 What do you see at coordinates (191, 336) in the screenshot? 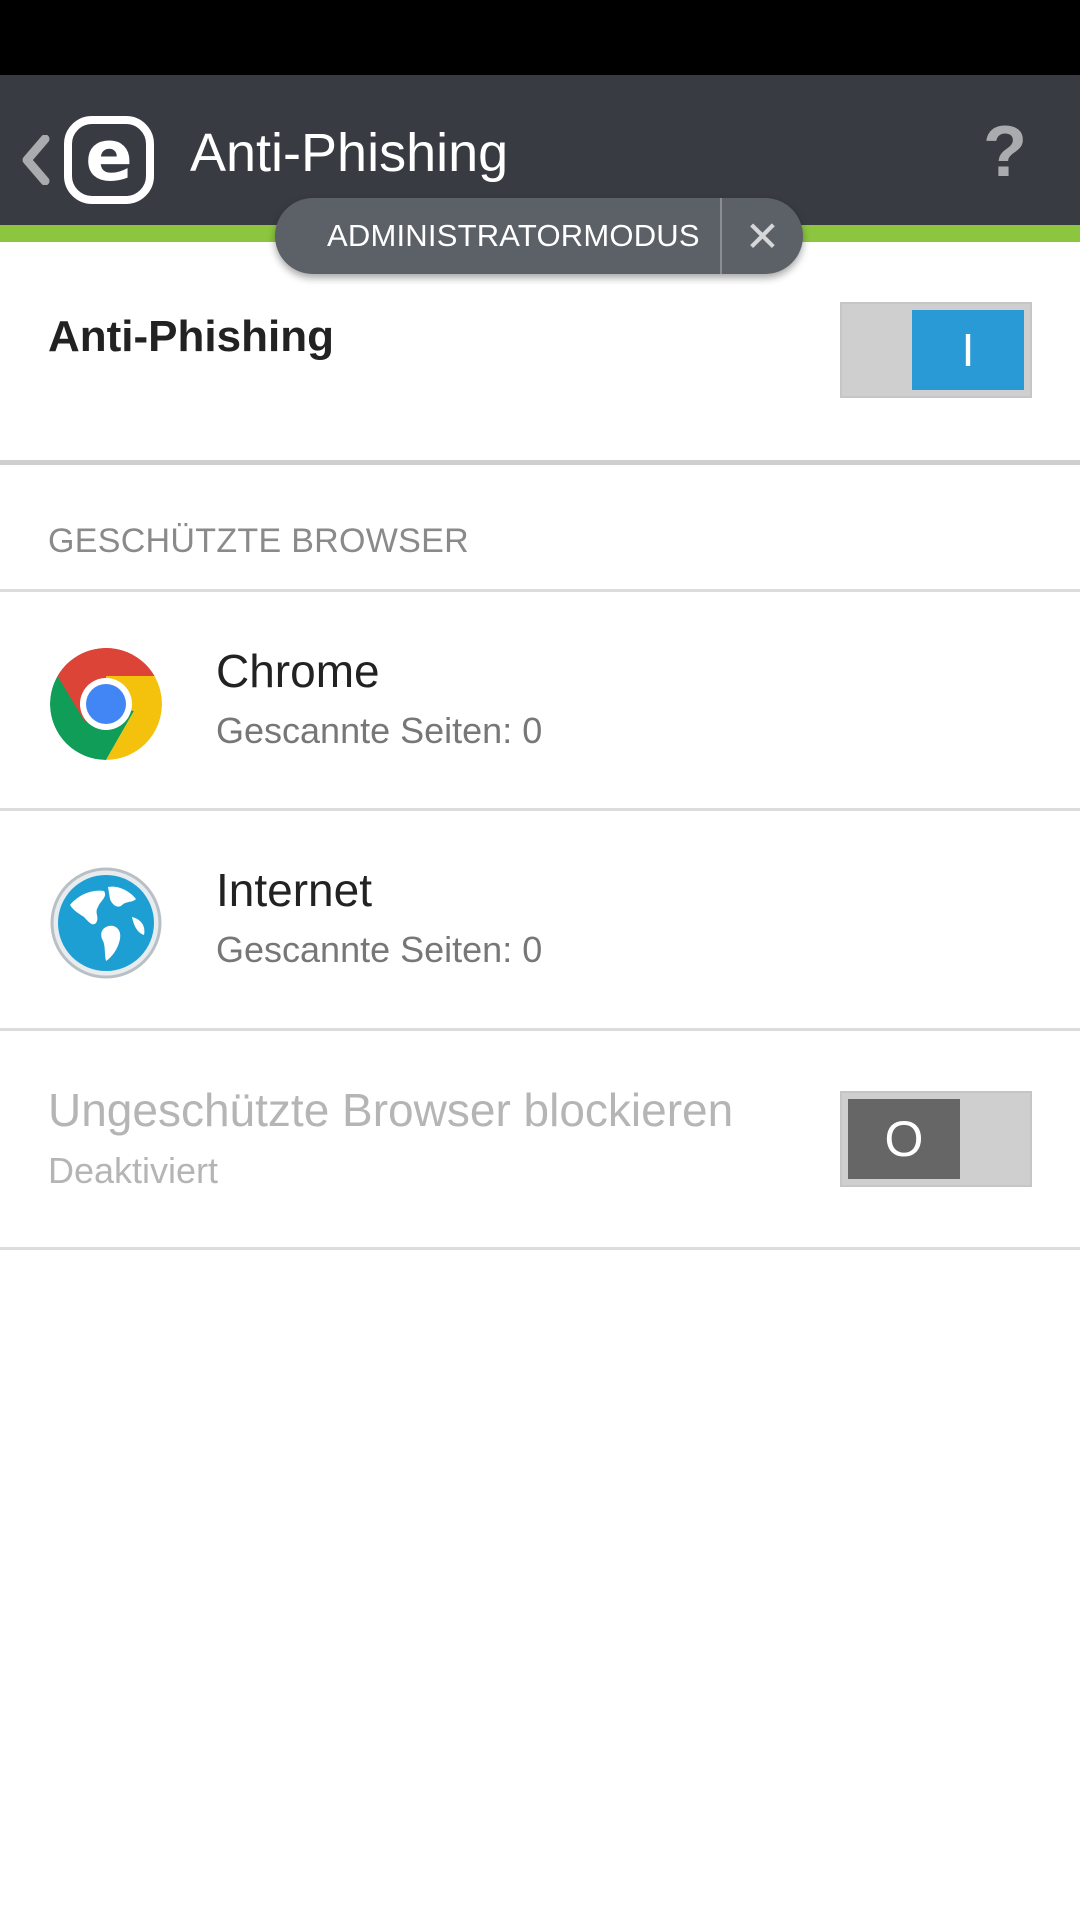
I see `anti-phishing-label: Anti-Phishing` at bounding box center [191, 336].